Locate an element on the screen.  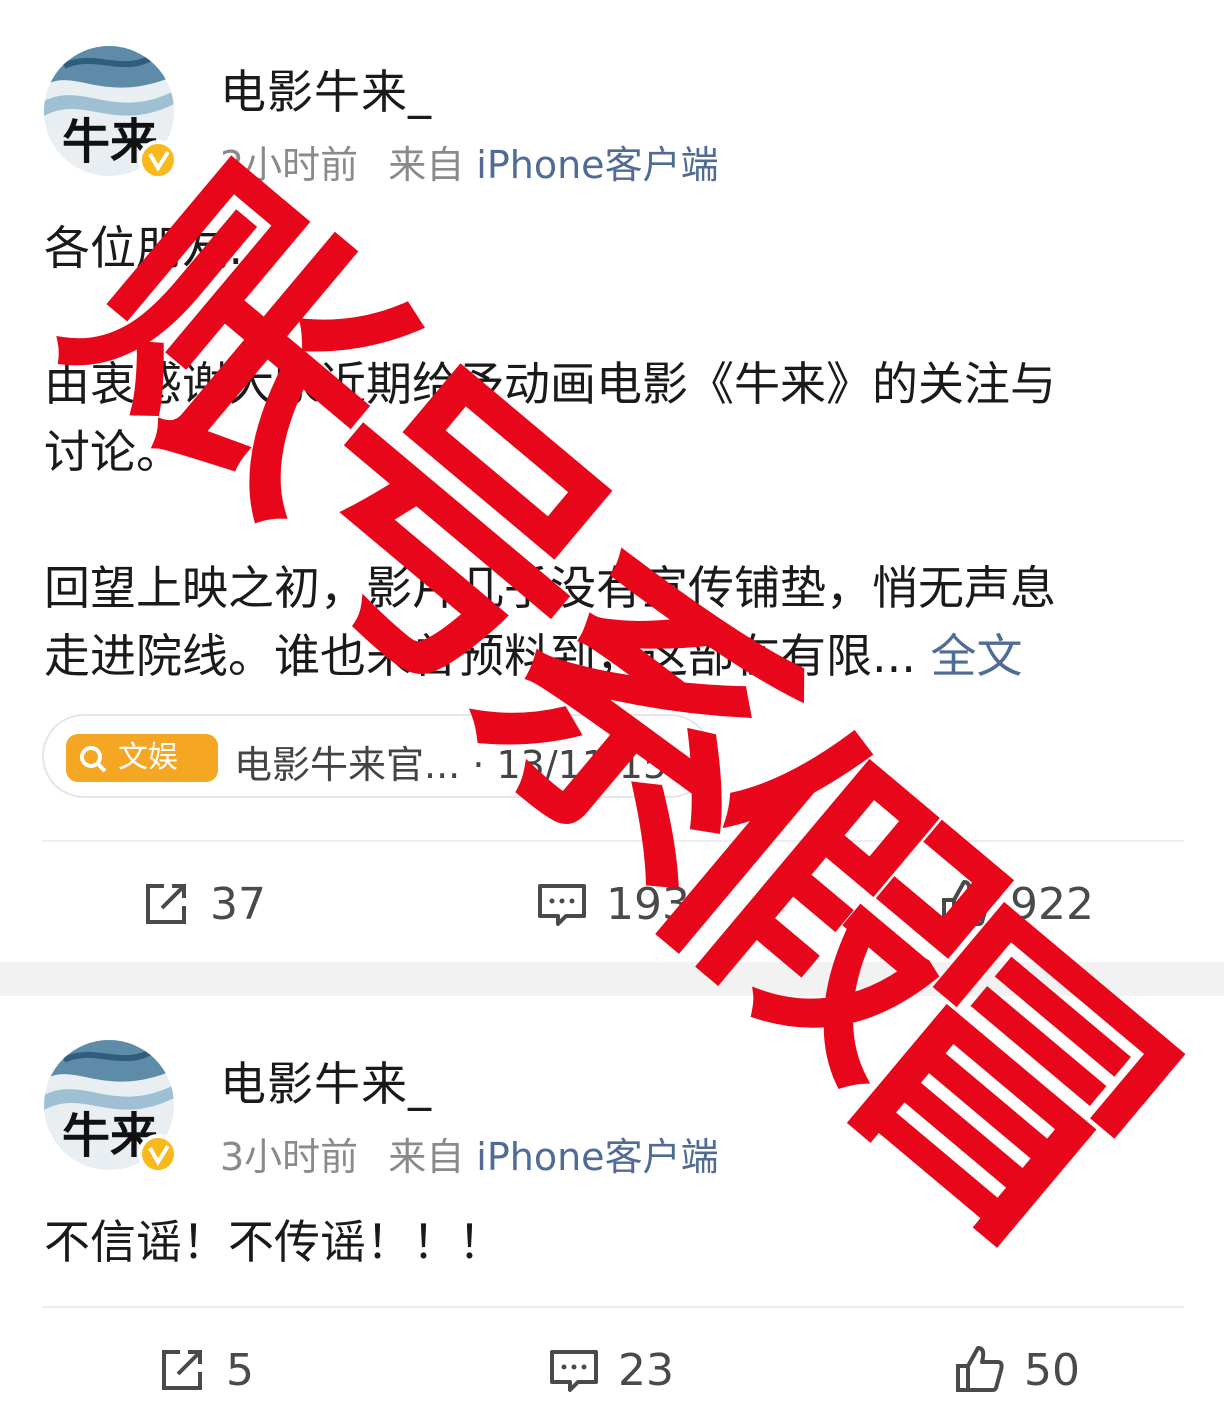
content-line: 走进院线。谁也未曾预料到，这部在有限... 全文 is located at coordinates (614, 656).